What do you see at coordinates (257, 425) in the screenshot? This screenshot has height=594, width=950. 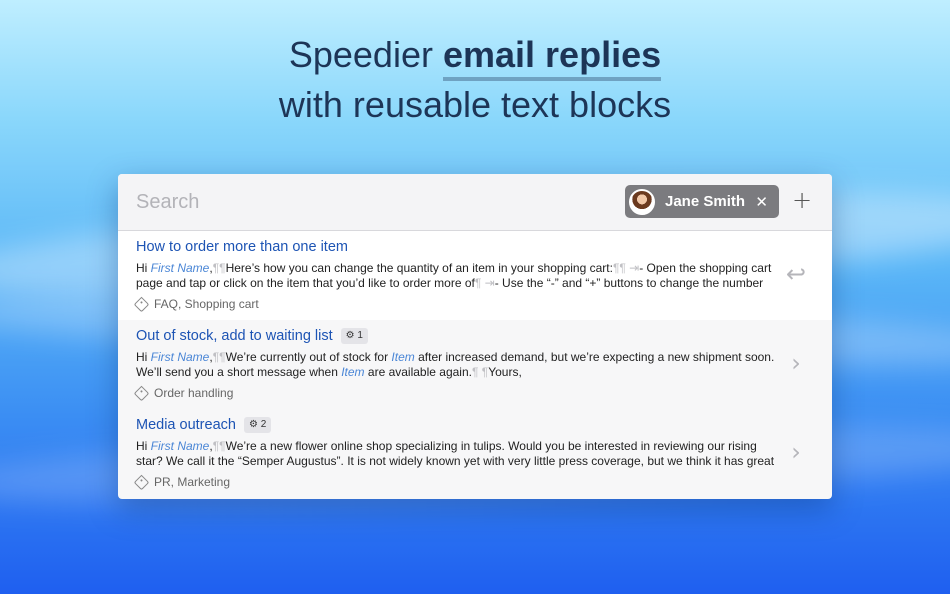 I see `usage-badge: ⚙ 2` at bounding box center [257, 425].